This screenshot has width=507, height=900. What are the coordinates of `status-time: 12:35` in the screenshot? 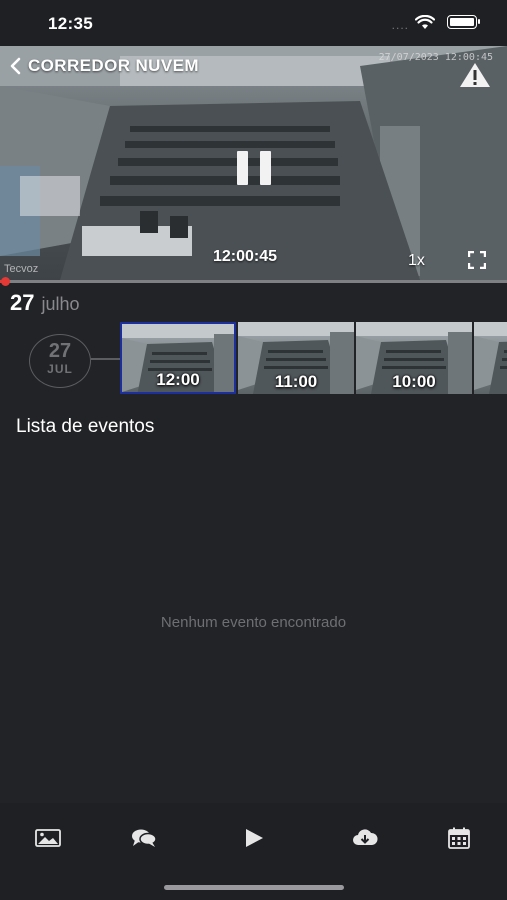 It's located at (70, 23).